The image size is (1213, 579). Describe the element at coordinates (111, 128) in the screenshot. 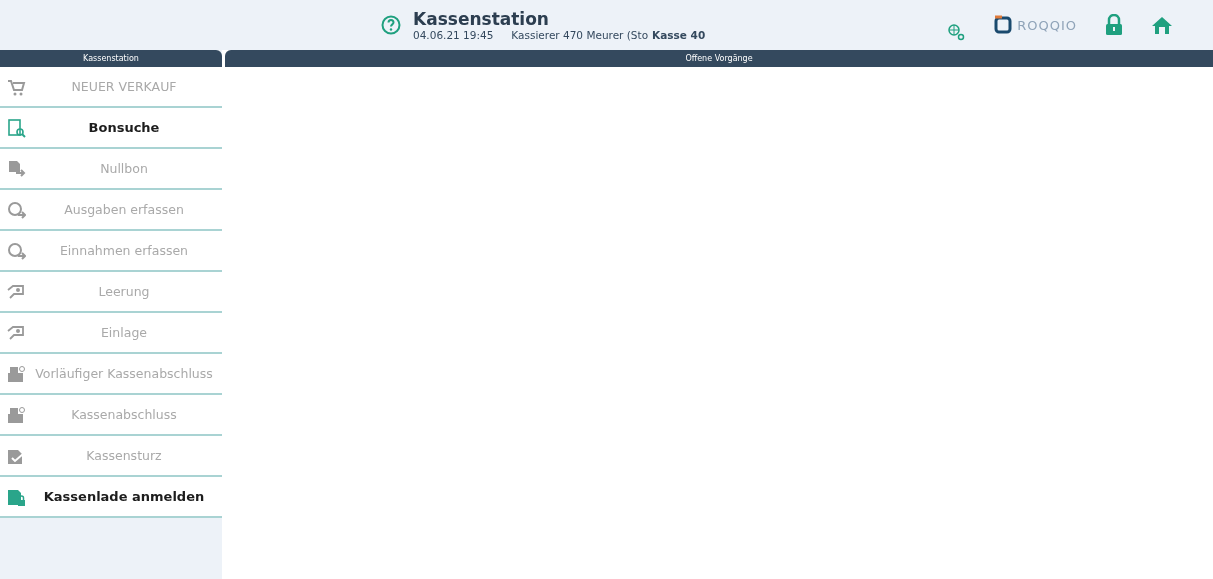

I see `menu-item: Bonsuche` at that location.